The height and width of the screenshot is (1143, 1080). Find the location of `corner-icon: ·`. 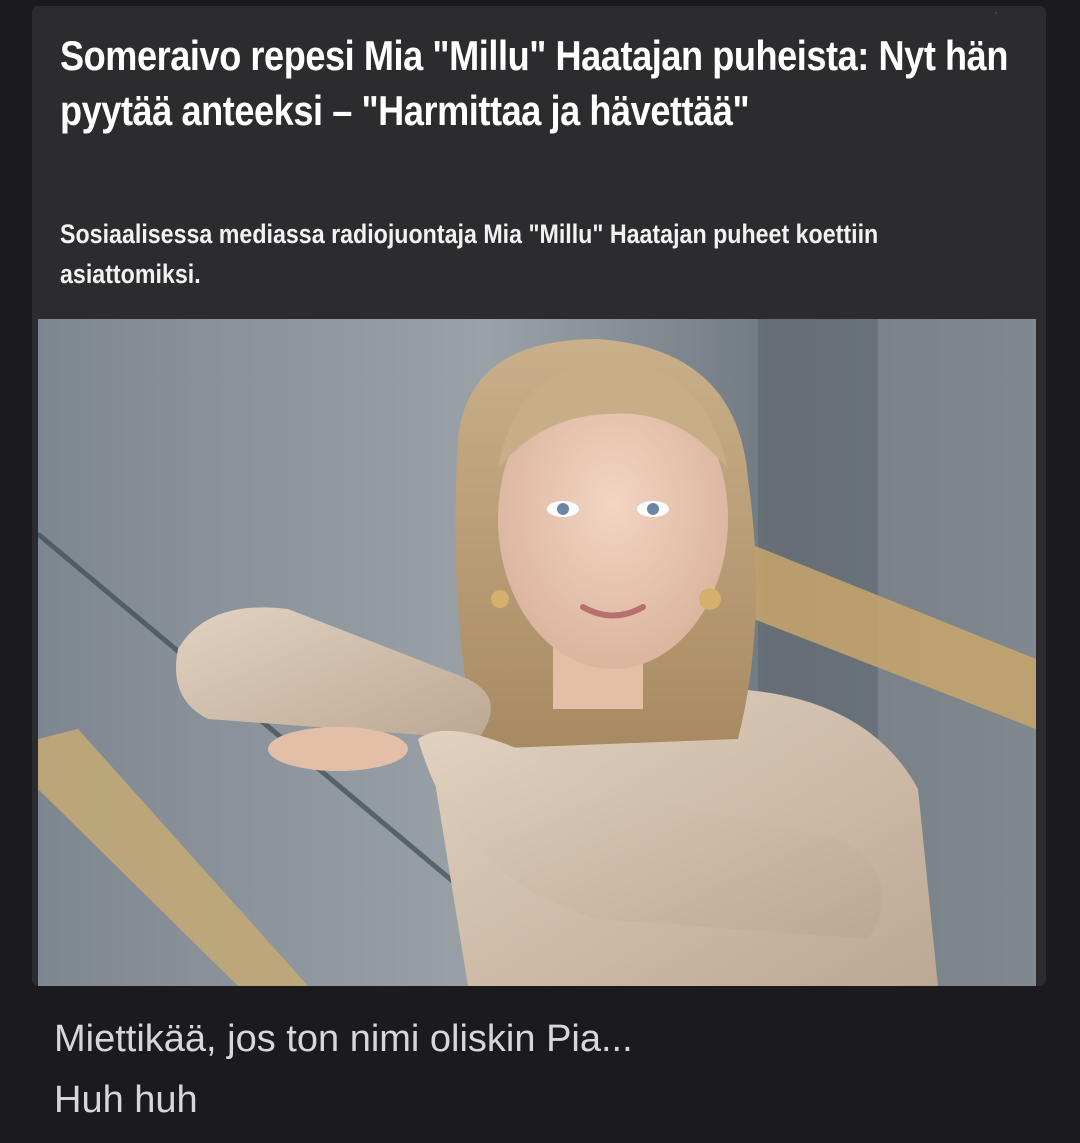

corner-icon: · is located at coordinates (996, 13).